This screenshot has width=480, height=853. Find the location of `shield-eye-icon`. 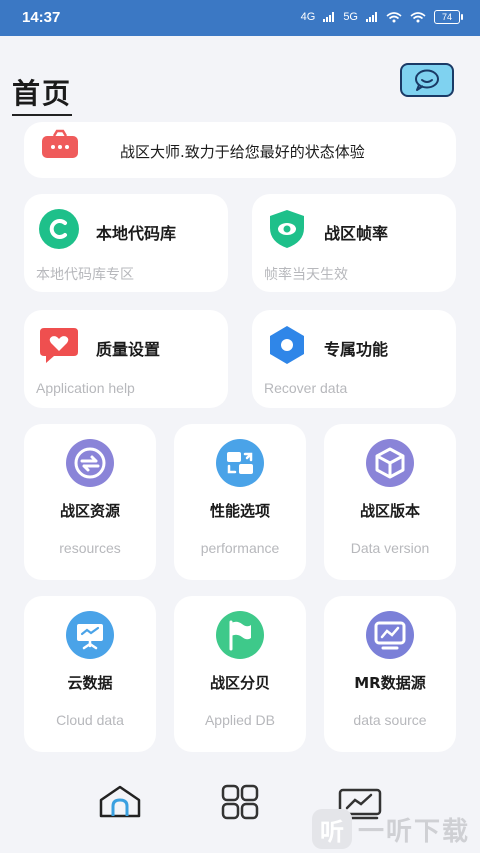

shield-eye-icon is located at coordinates (287, 231).